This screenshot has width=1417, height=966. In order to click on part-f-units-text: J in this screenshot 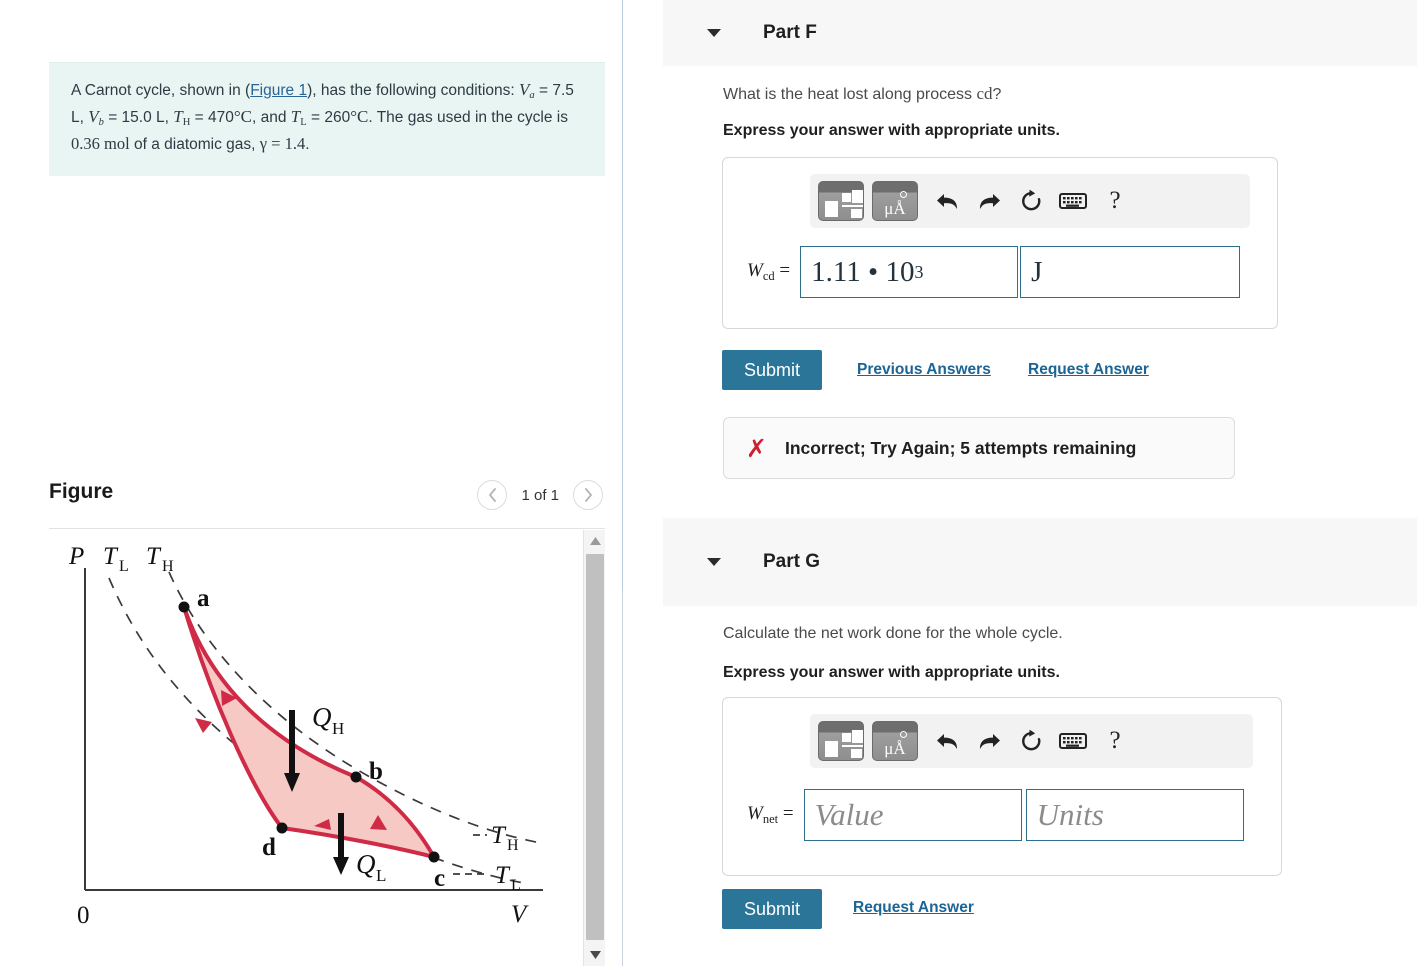, I will do `click(1037, 271)`.